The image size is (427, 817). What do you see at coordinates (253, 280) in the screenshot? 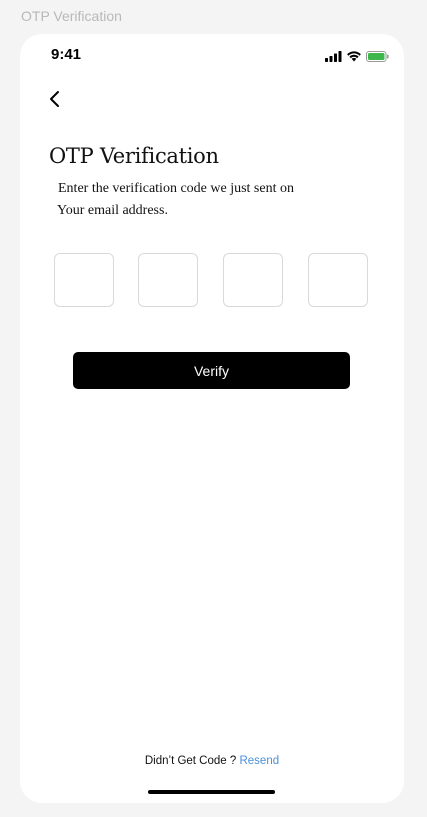
I see `otp-digit-3-input` at bounding box center [253, 280].